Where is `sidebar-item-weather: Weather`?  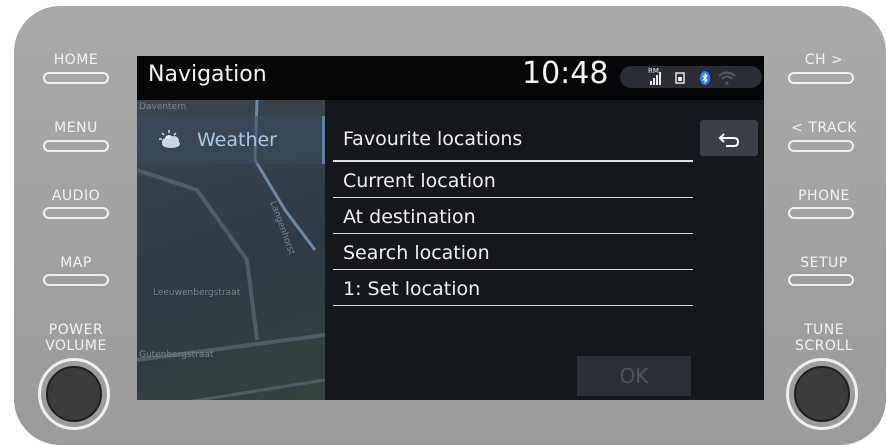 sidebar-item-weather: Weather is located at coordinates (231, 140).